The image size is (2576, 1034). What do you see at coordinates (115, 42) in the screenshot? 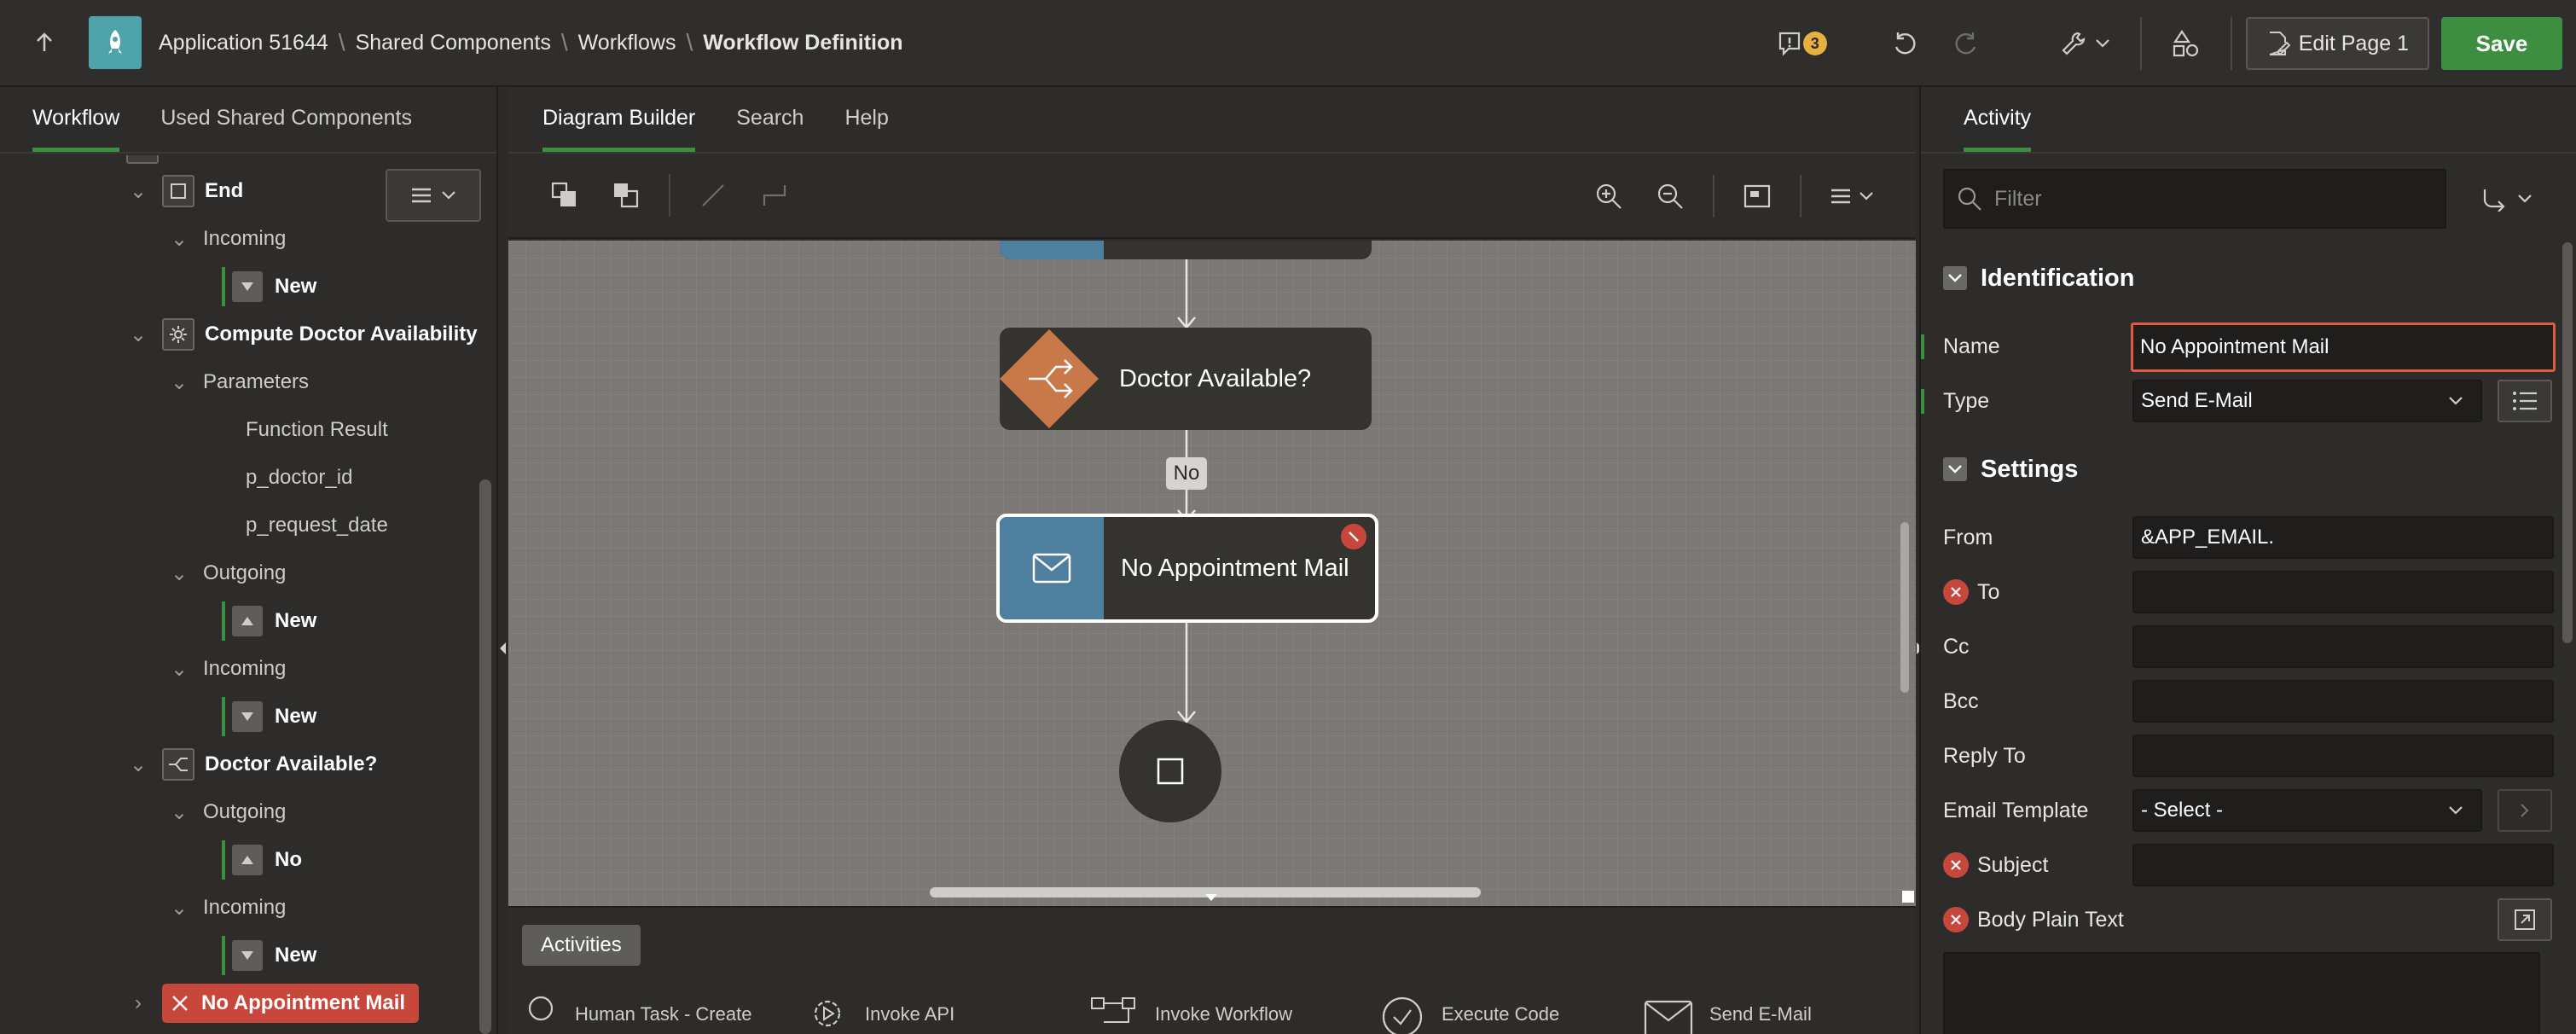
I see `app-logo` at bounding box center [115, 42].